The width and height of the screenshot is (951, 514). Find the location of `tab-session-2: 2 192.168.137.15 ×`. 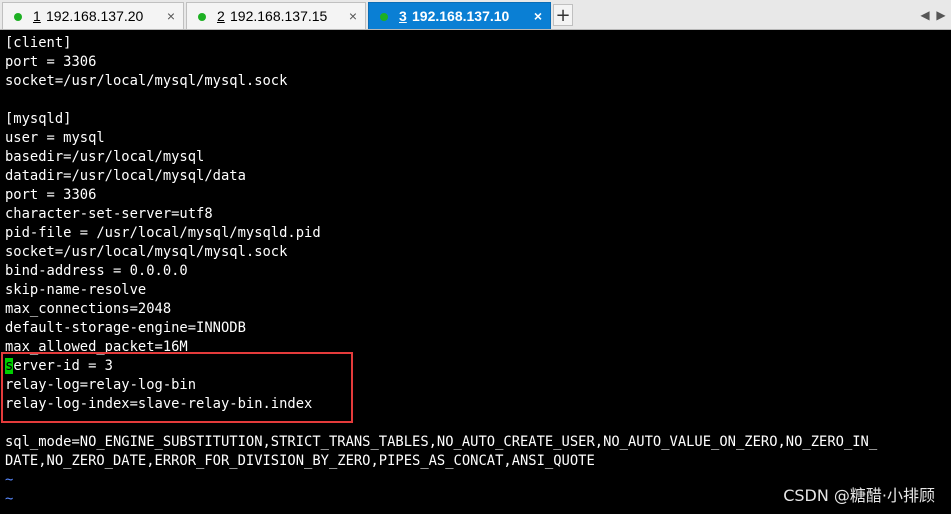

tab-session-2: 2 192.168.137.15 × is located at coordinates (276, 15).